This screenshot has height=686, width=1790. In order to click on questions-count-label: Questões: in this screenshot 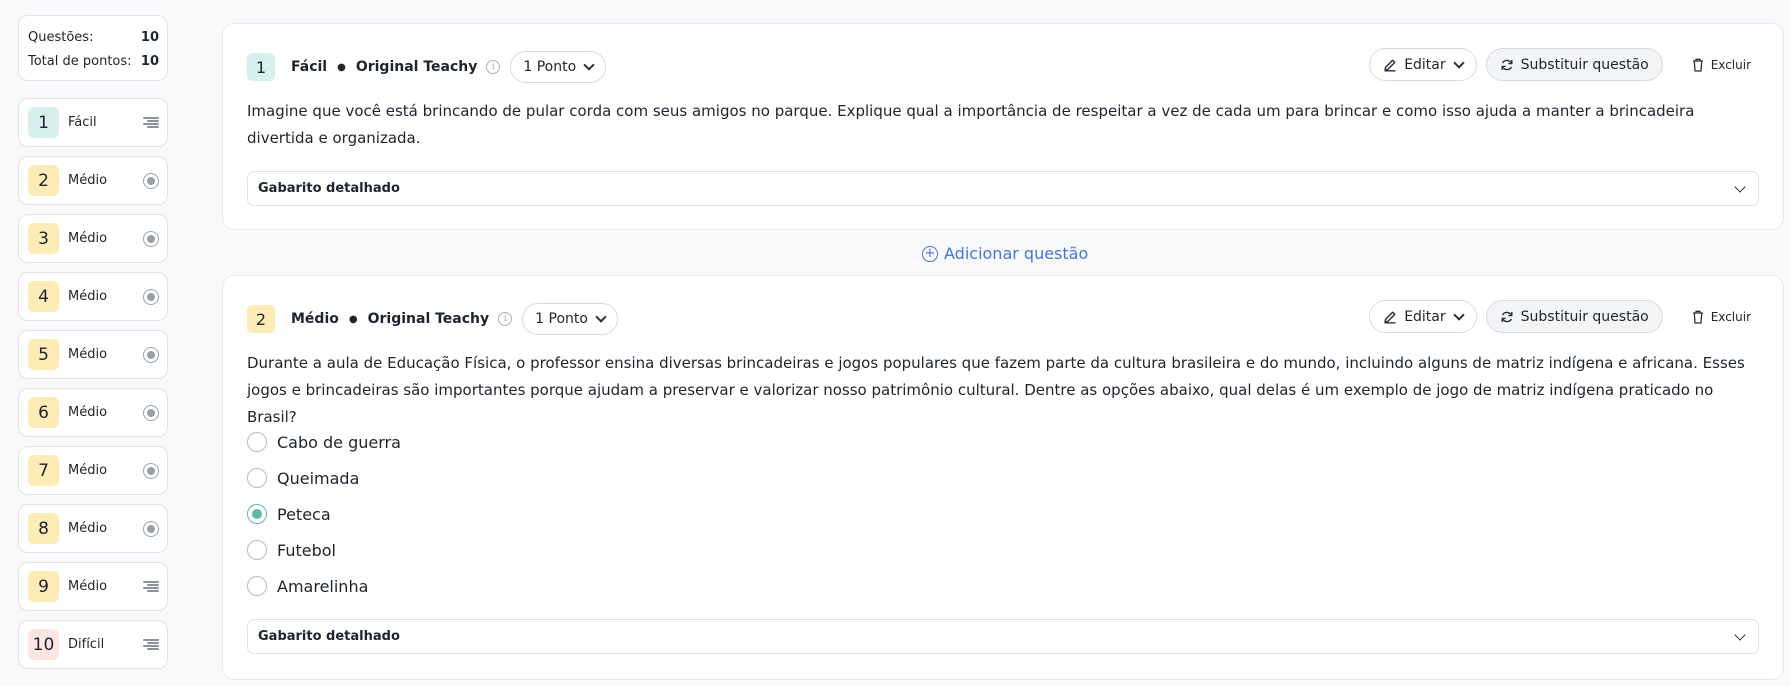, I will do `click(61, 37)`.